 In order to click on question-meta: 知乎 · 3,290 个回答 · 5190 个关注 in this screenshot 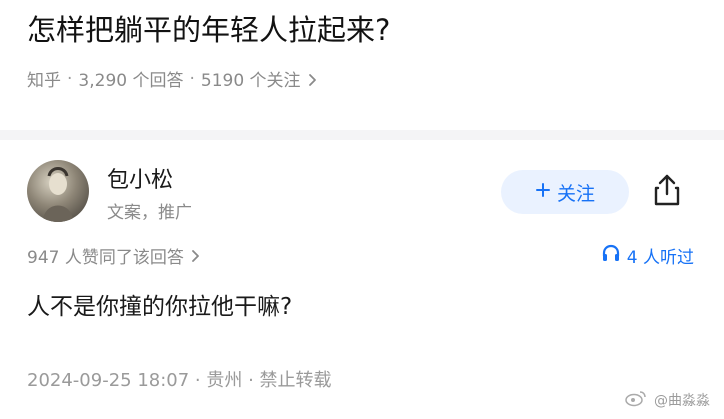, I will do `click(365, 78)`.